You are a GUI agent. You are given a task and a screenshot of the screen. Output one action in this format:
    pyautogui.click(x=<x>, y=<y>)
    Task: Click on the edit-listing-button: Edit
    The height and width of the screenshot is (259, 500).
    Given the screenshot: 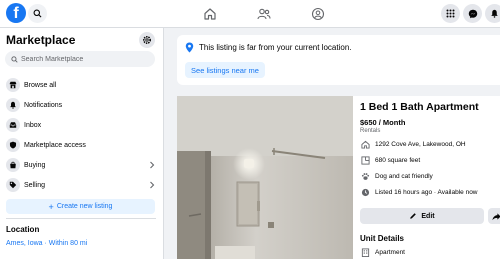 What is the action you would take?
    pyautogui.click(x=422, y=216)
    